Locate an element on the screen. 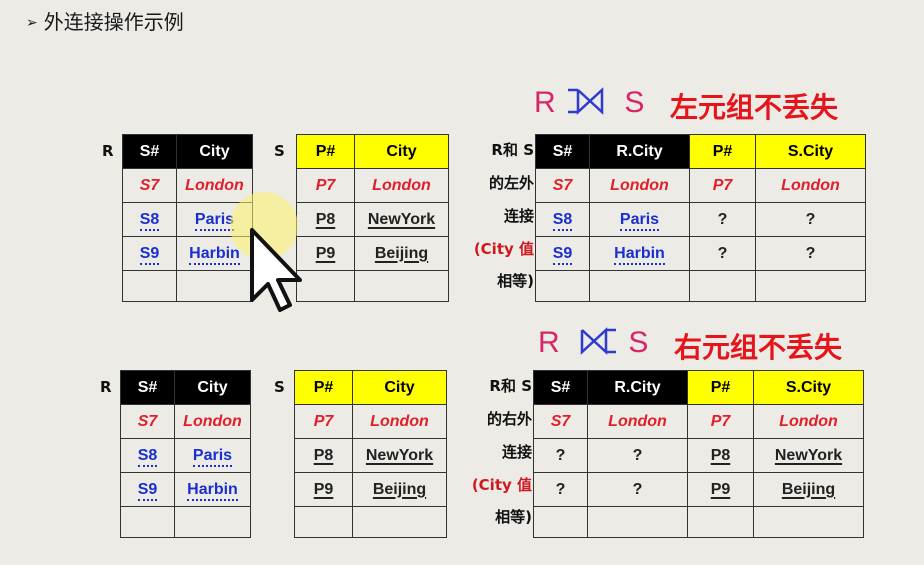  left-join-operator: R S is located at coordinates (589, 103).